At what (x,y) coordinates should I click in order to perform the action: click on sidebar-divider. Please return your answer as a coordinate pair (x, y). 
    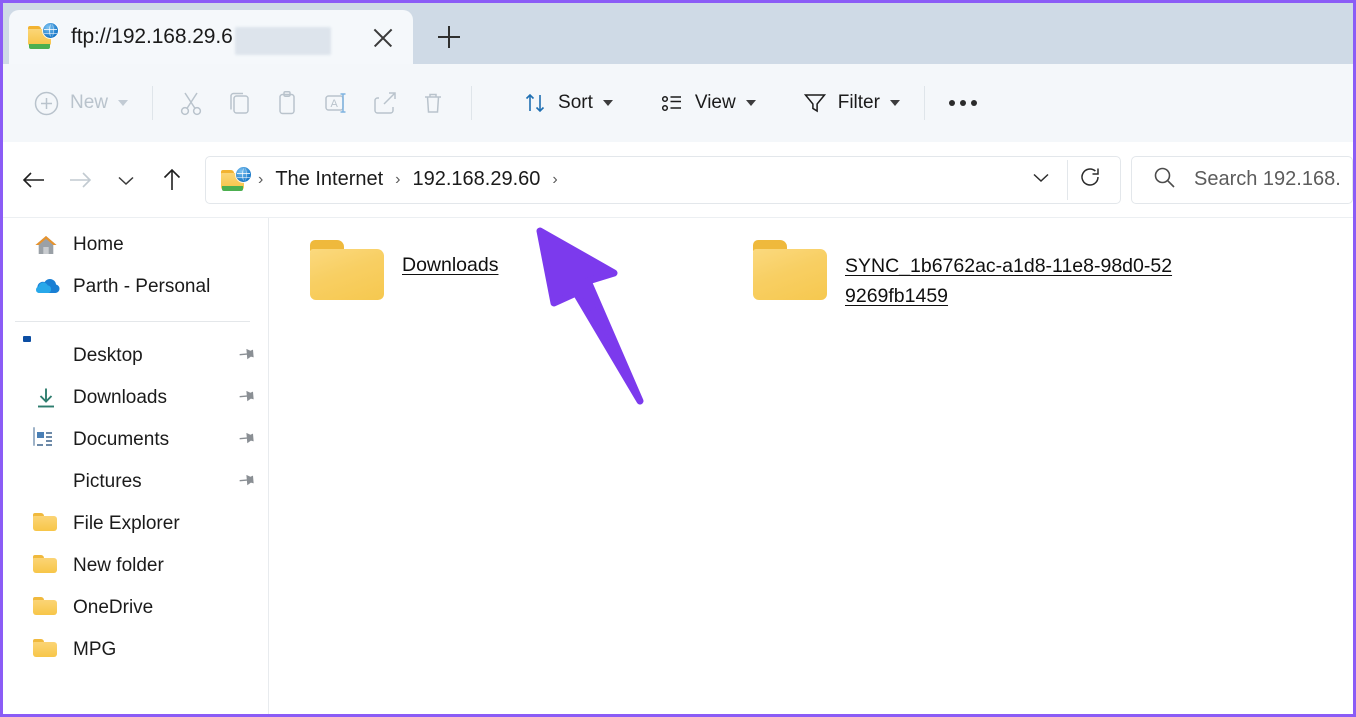
    Looking at the image, I should click on (132, 321).